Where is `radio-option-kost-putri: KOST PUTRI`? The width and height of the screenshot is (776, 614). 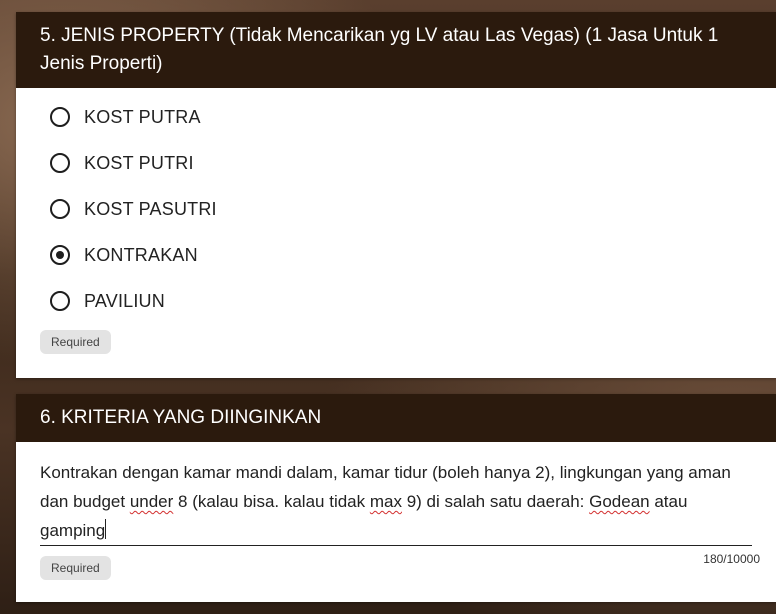
radio-option-kost-putri: KOST PUTRI is located at coordinates (396, 163).